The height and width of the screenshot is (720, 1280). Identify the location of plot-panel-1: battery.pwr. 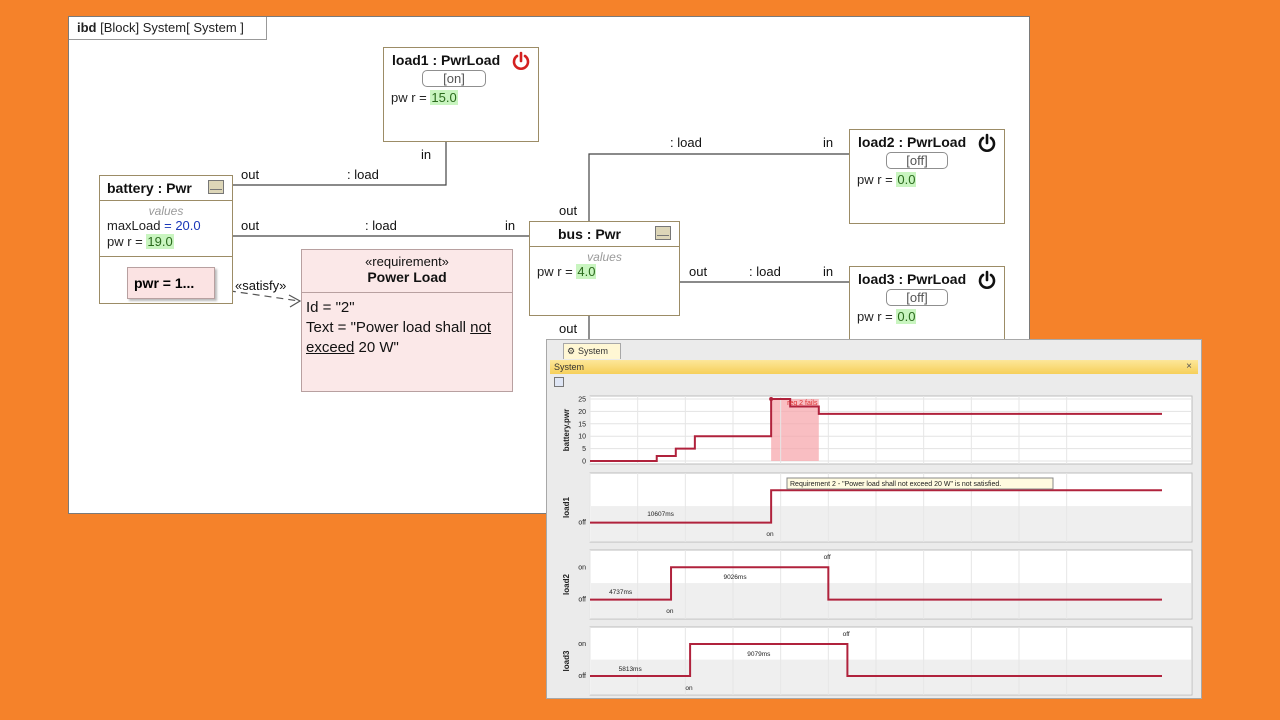
(877, 430).